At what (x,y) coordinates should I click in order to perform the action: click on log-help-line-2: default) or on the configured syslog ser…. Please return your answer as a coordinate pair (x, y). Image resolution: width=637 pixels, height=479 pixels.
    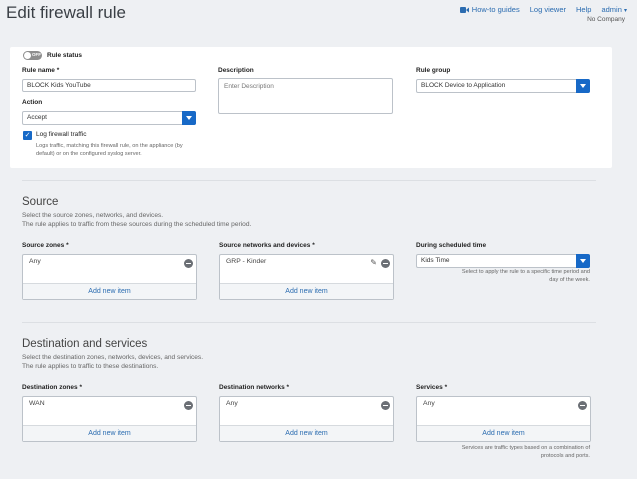
    Looking at the image, I should click on (89, 154).